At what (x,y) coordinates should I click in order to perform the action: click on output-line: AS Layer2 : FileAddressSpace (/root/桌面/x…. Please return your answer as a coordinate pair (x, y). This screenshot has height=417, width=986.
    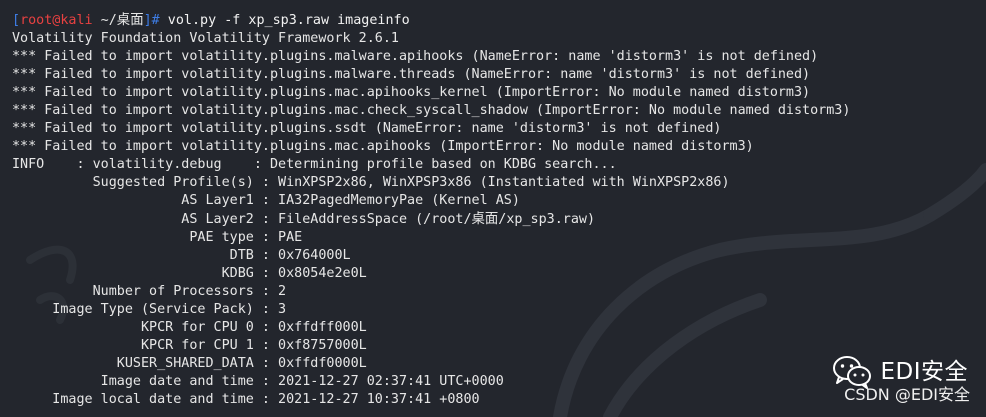
    Looking at the image, I should click on (304, 219).